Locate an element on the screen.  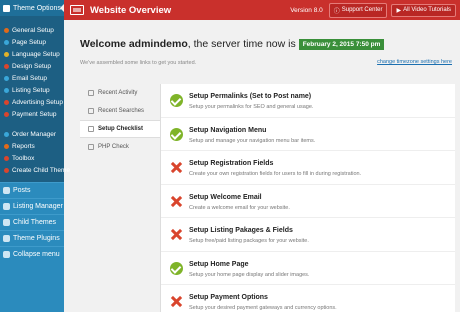
recent-searches-icon is located at coordinates (91, 111).